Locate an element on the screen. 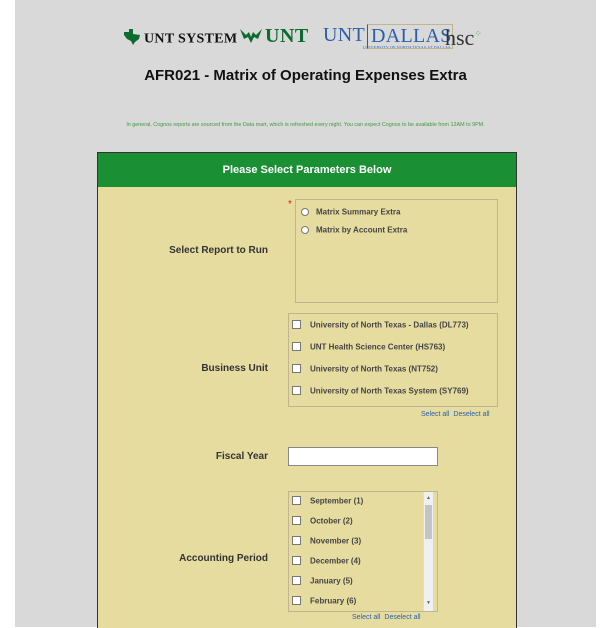  scroll-up-arrow-icon: ▲ is located at coordinates (428, 498).